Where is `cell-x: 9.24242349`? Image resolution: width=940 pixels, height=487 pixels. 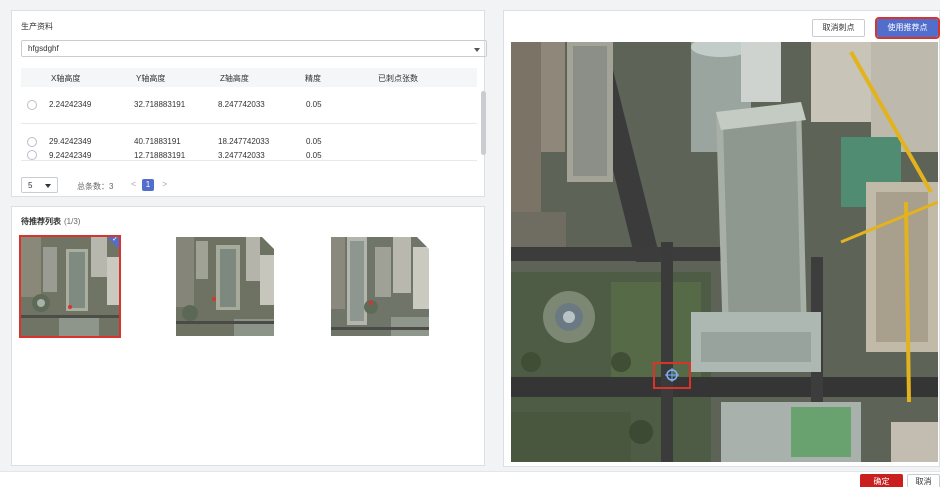
cell-x: 9.24242349 is located at coordinates (70, 155).